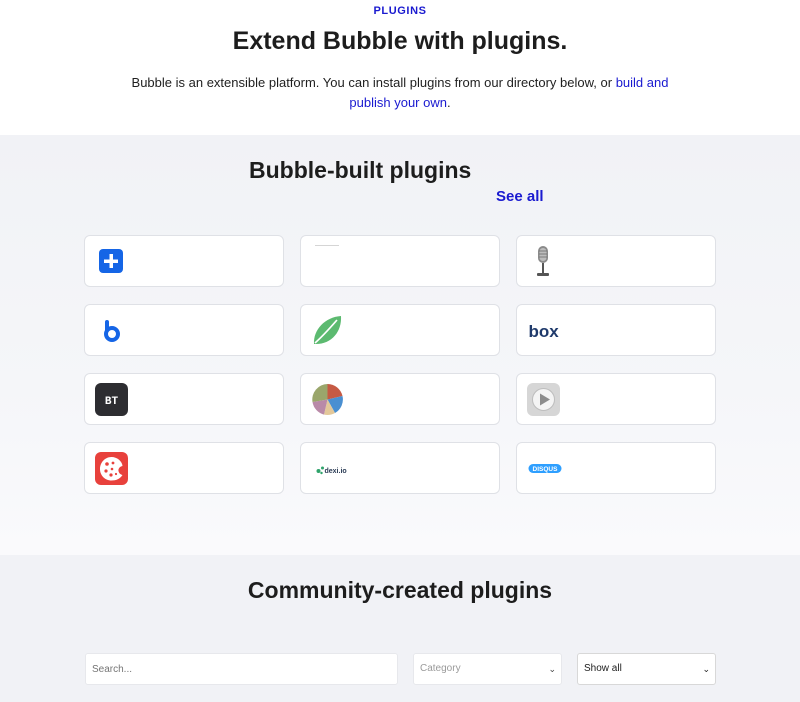  I want to click on disqus-logo-icon: DISQUS, so click(545, 468).